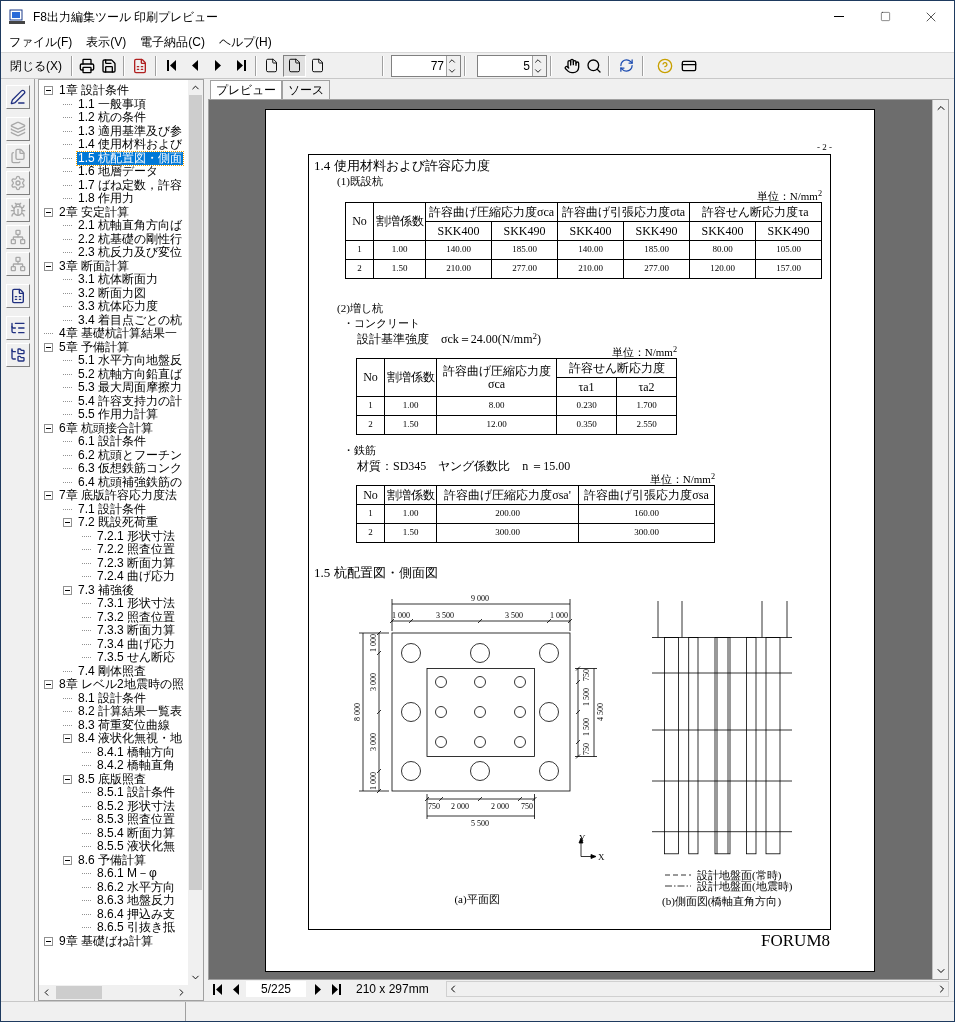 The width and height of the screenshot is (955, 1022). Describe the element at coordinates (94, 347) in the screenshot. I see `tree-item: 5章 予備計算` at that location.